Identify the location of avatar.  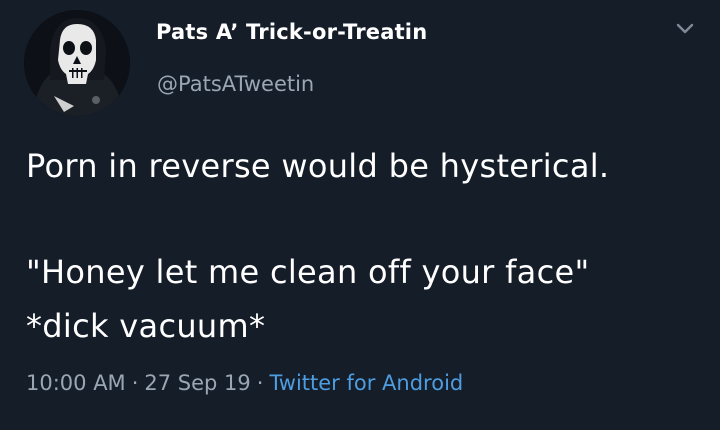
(77, 63).